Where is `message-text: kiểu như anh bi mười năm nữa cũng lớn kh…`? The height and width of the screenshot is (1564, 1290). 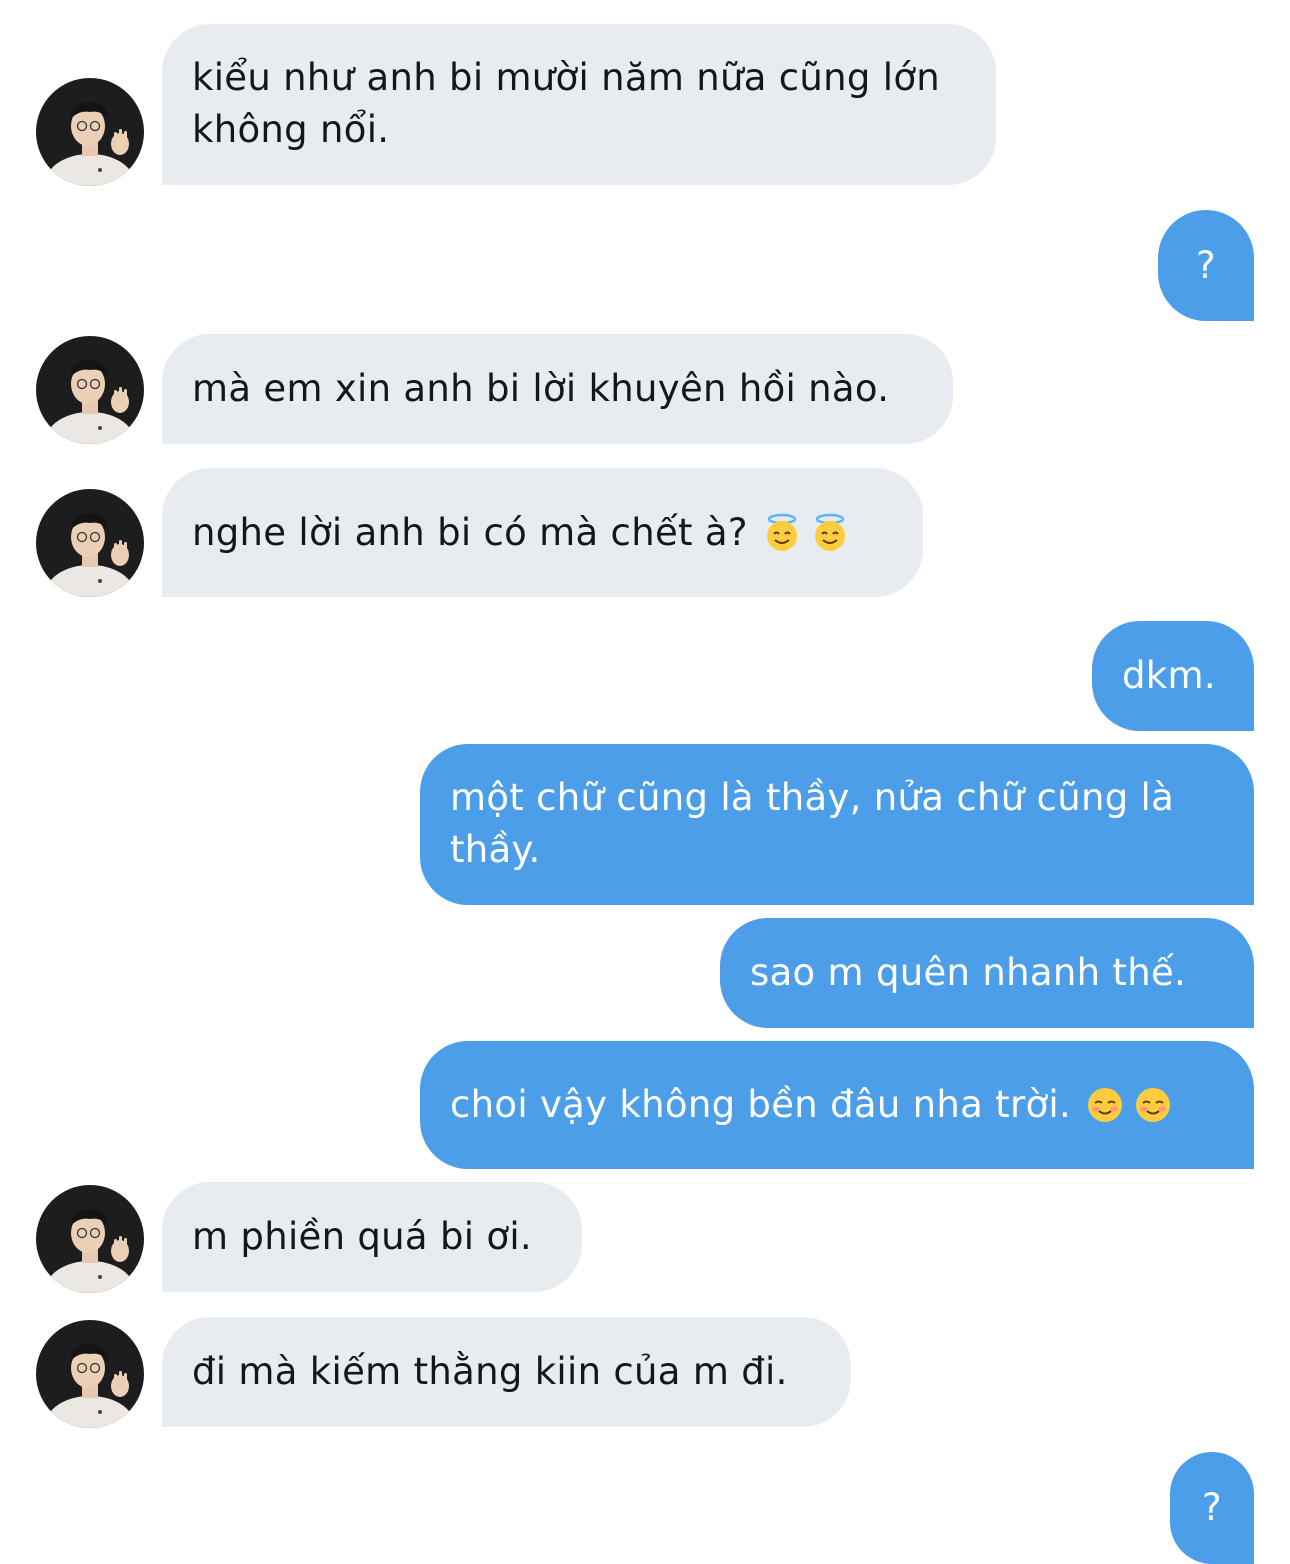 message-text: kiểu như anh bi mười năm nữa cũng lớn kh… is located at coordinates (566, 103).